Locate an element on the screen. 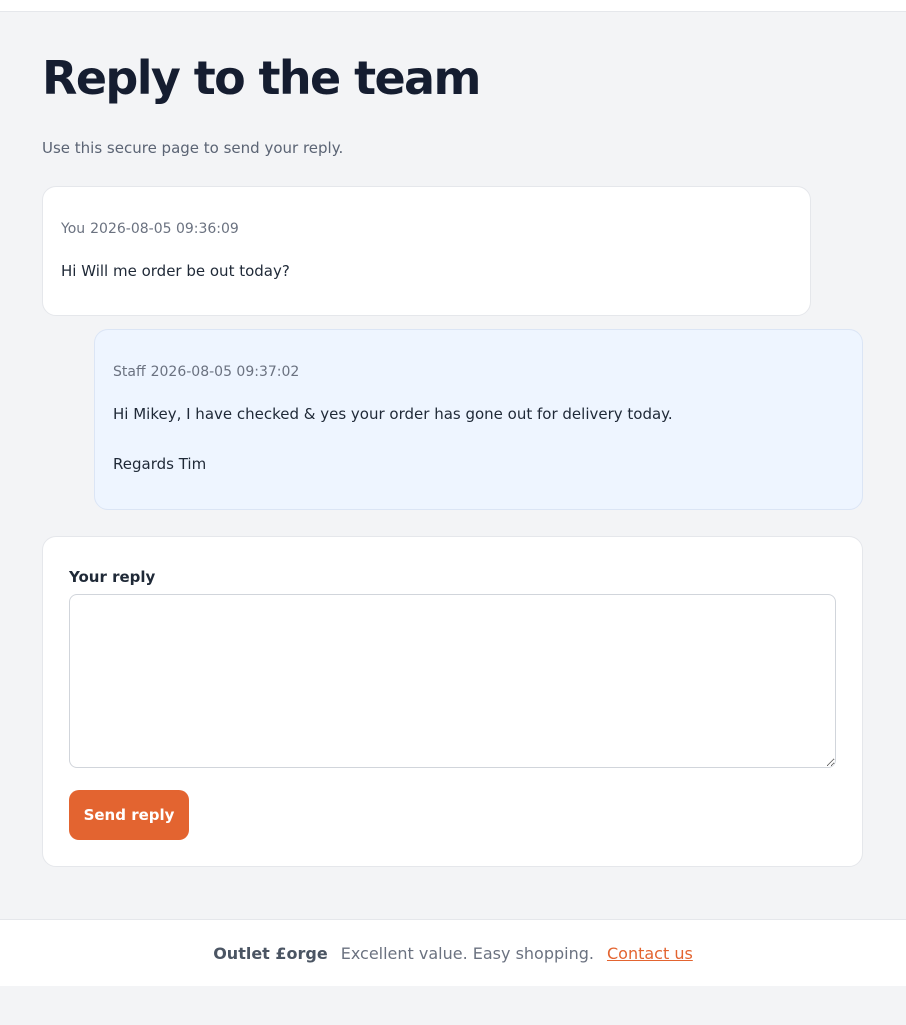  footer-brand: Outlet £orge is located at coordinates (270, 953).